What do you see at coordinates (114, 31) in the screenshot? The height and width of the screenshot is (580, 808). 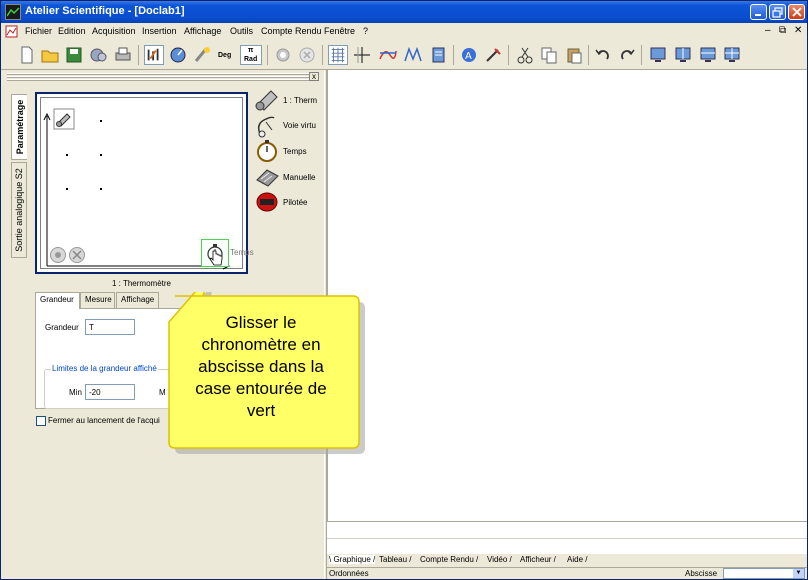 I see `menu-acquisition: Acquisition` at bounding box center [114, 31].